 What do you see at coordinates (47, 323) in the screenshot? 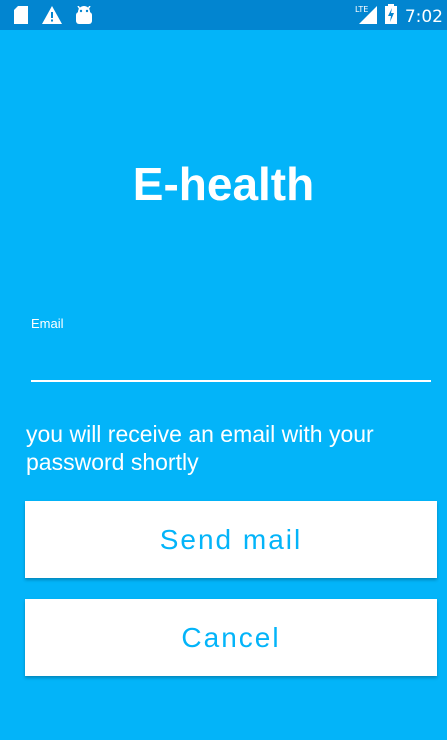
I see `email-label: Email` at bounding box center [47, 323].